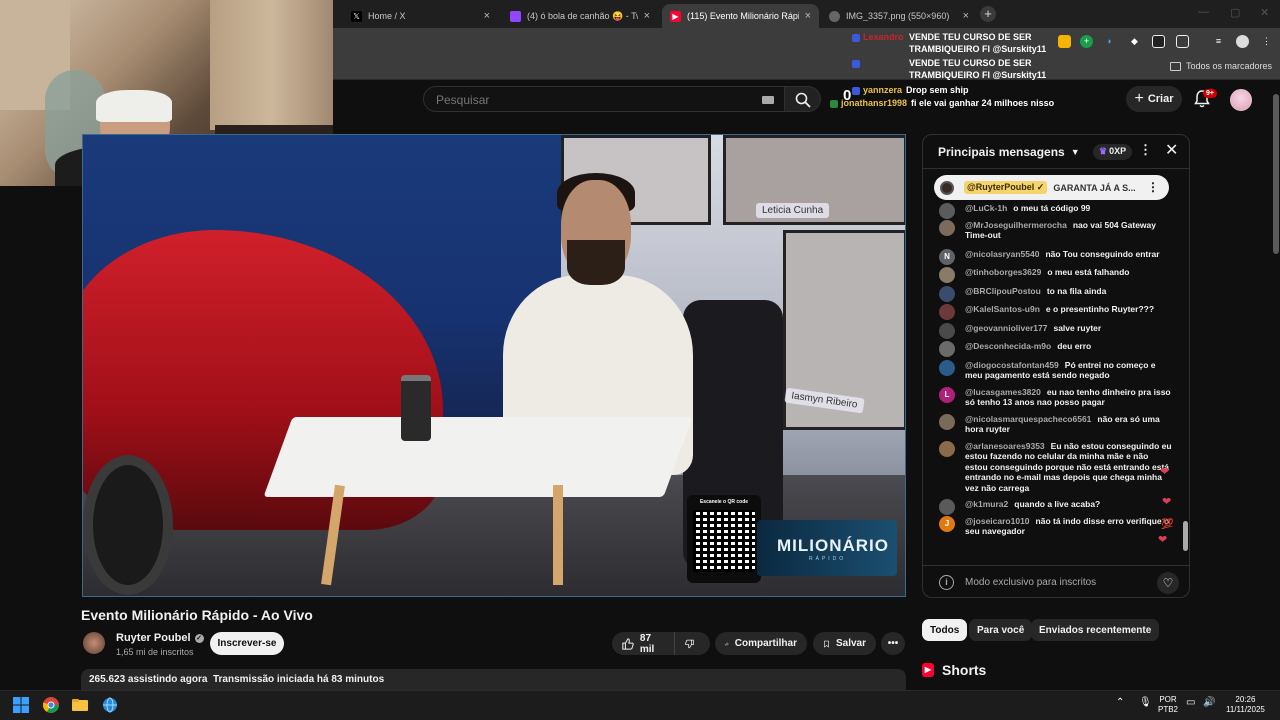 This screenshot has width=1280, height=720. I want to click on chat-message: @Desconhecida-m9o deu erro, so click(1054, 349).